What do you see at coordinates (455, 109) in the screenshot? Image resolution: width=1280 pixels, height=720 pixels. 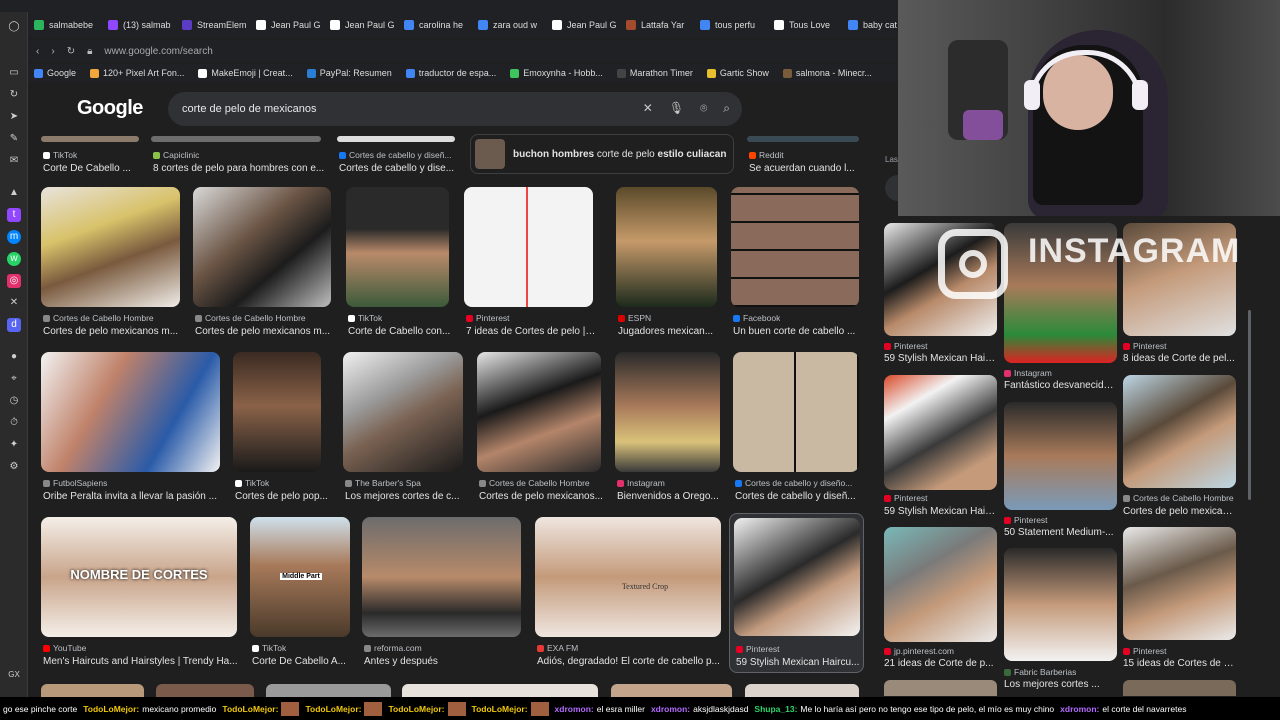 I see `search-input: corte de pelo de mexicanos ✕ 🎙︎ ⌾ ⌕` at bounding box center [455, 109].